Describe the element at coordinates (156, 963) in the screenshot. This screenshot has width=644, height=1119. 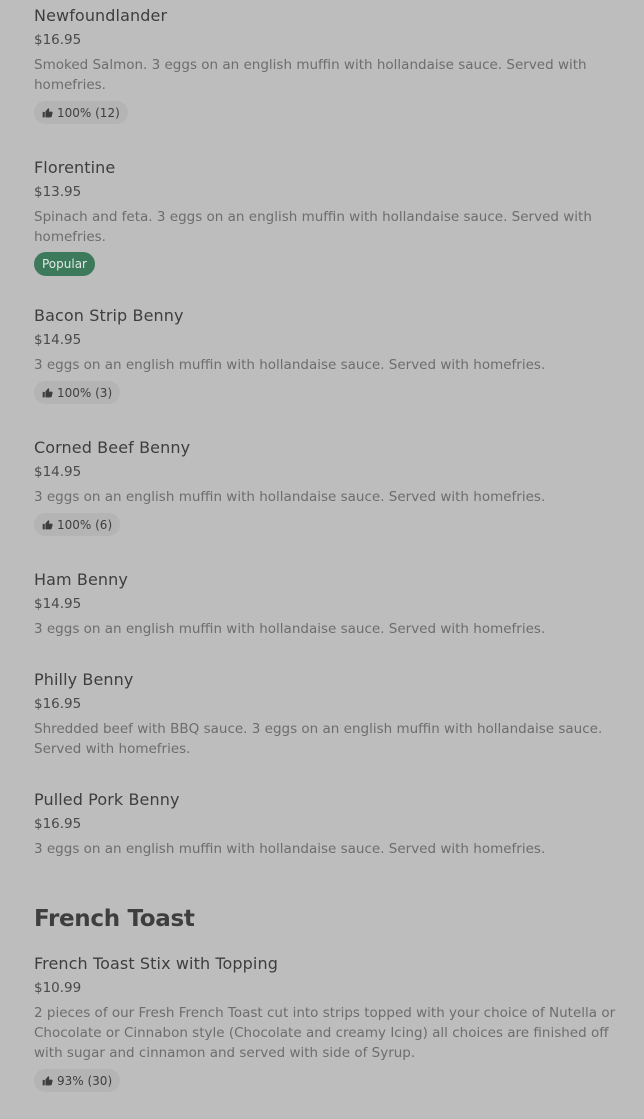
I see `item-name: French Toast Stix with Topping` at that location.